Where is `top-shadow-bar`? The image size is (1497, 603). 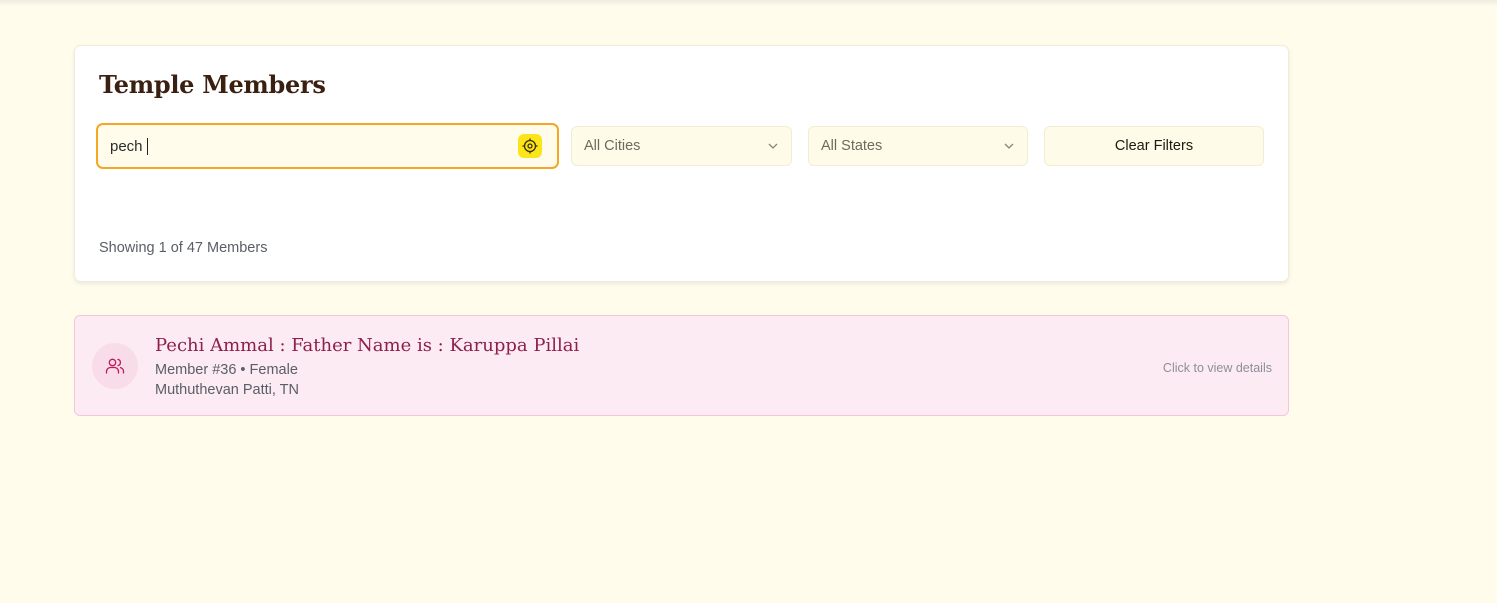
top-shadow-bar is located at coordinates (748, 3).